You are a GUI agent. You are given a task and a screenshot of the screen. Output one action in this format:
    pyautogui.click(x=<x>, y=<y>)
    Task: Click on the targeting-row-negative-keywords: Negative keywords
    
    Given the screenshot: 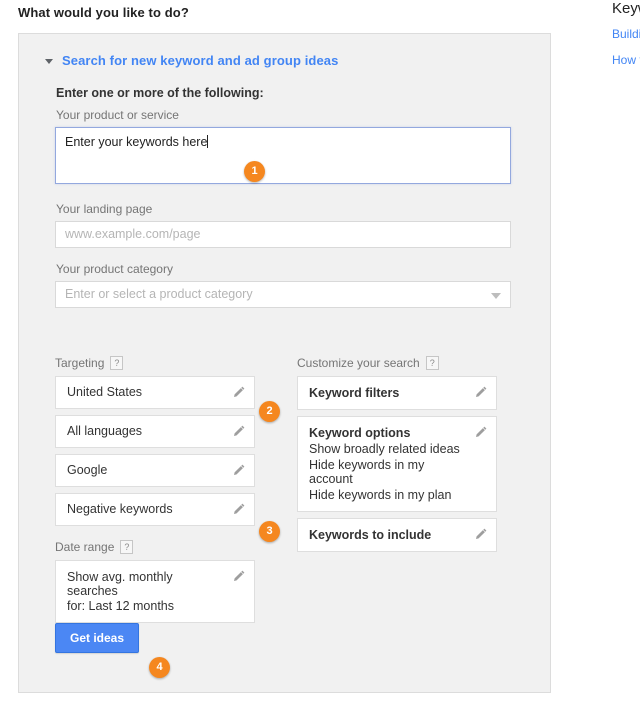 What is the action you would take?
    pyautogui.click(x=155, y=509)
    